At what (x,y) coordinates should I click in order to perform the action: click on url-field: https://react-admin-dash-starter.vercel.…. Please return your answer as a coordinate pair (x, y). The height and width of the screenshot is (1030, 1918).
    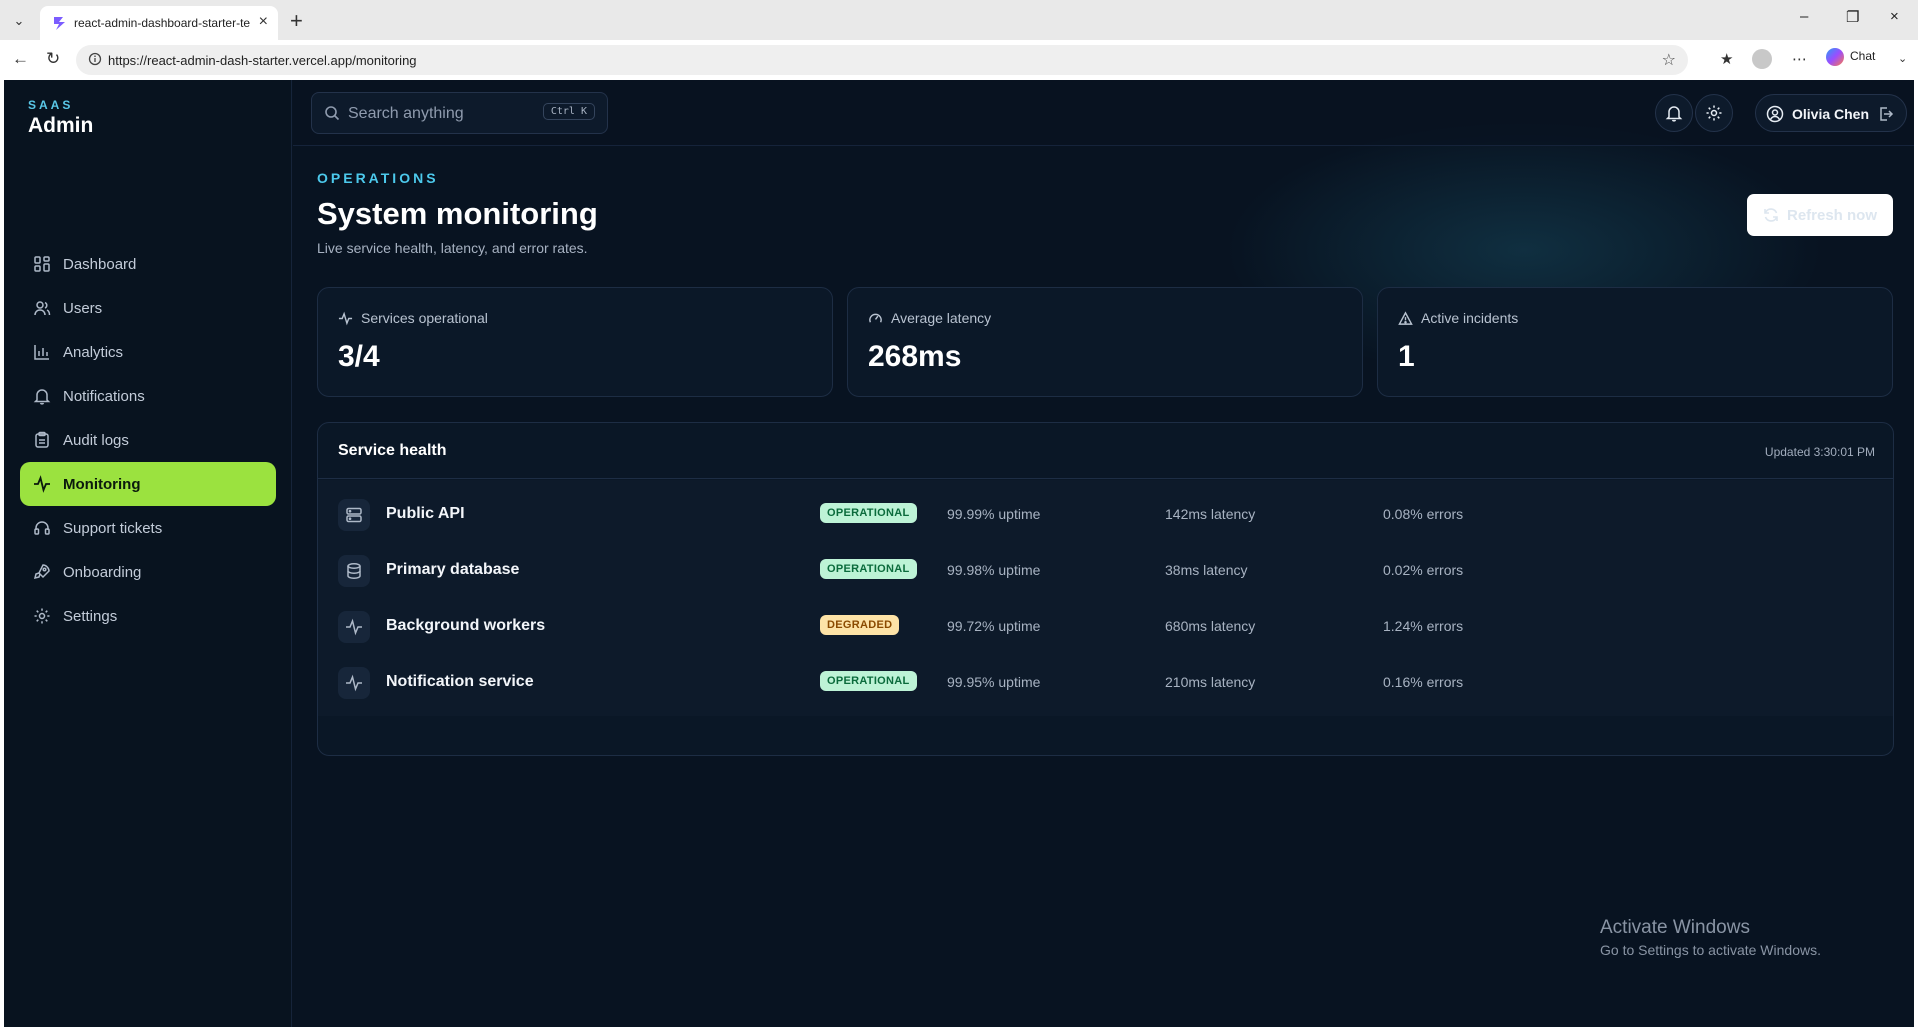
    Looking at the image, I should click on (882, 60).